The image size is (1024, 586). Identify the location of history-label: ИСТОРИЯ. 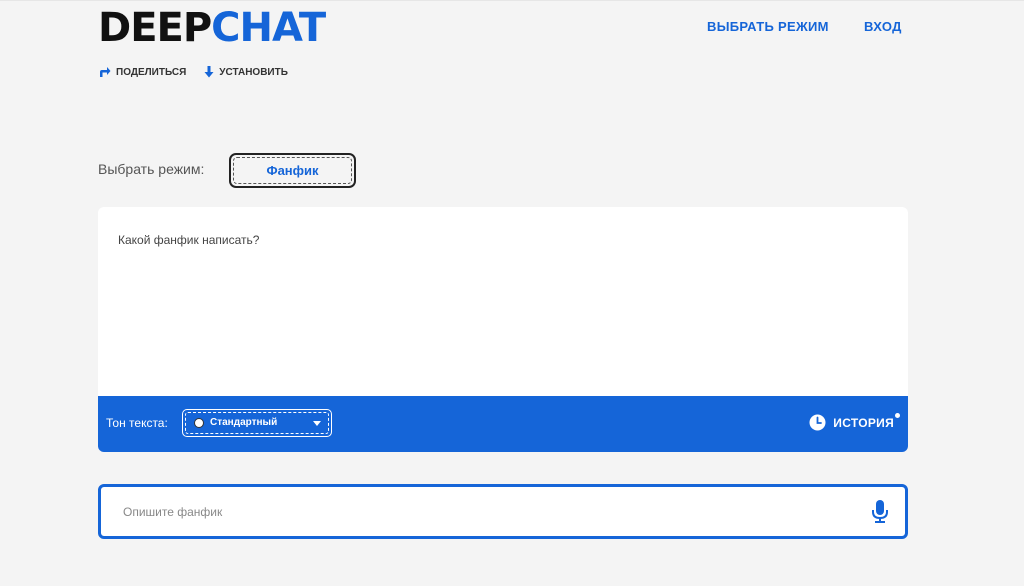
(863, 422).